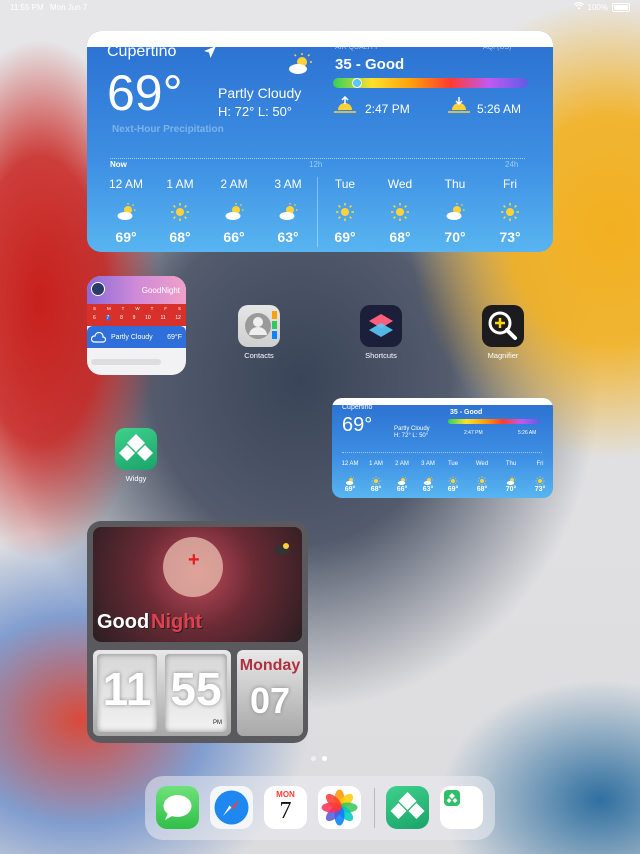 This screenshot has height=854, width=640. What do you see at coordinates (210, 54) in the screenshot?
I see `location-arrow-icon` at bounding box center [210, 54].